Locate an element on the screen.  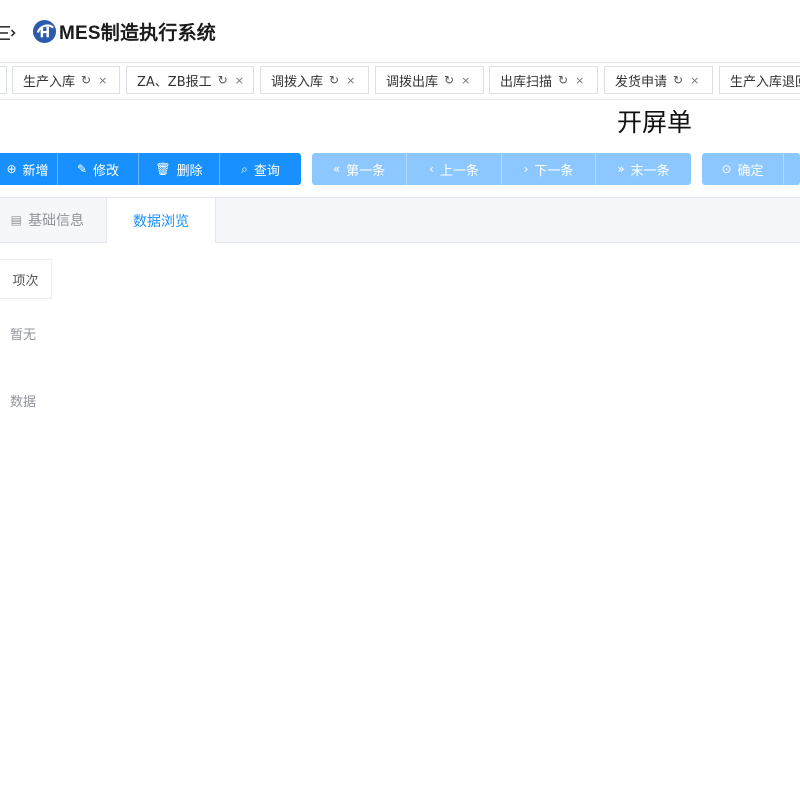
app-title: MES制造执行系统 is located at coordinates (137, 31).